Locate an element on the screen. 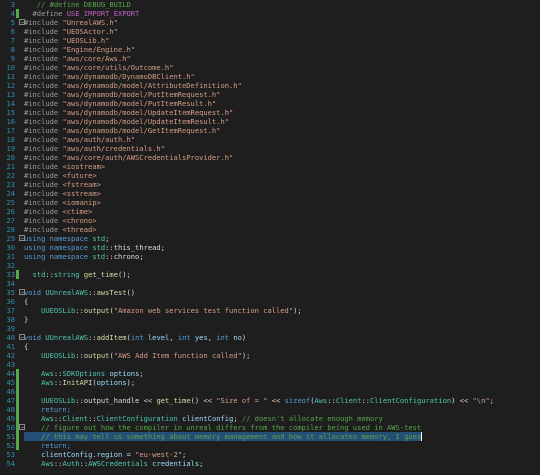 The width and height of the screenshot is (540, 475). code-token: ClientConfiguration is located at coordinates (137, 418).